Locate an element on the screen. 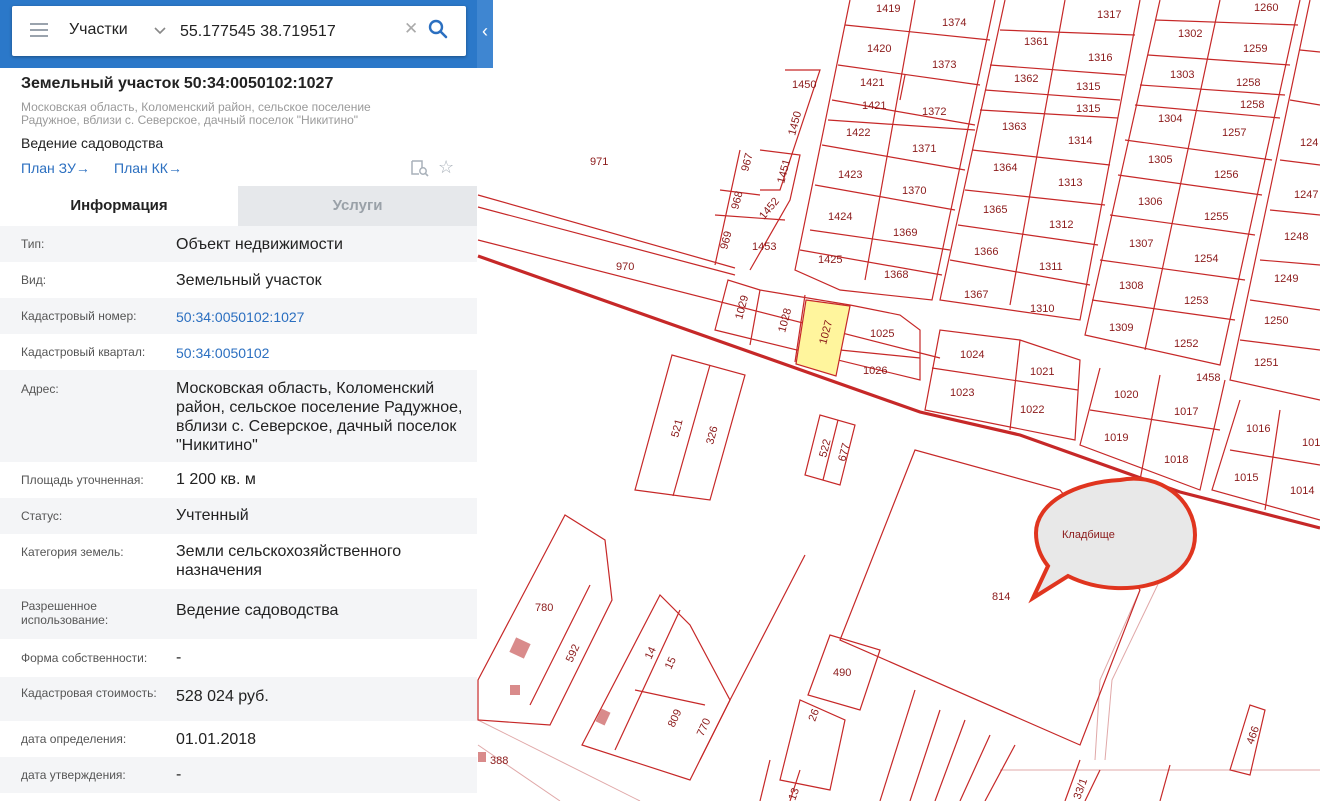 This screenshot has width=1320, height=801. parcel-label: 814 is located at coordinates (1001, 597).